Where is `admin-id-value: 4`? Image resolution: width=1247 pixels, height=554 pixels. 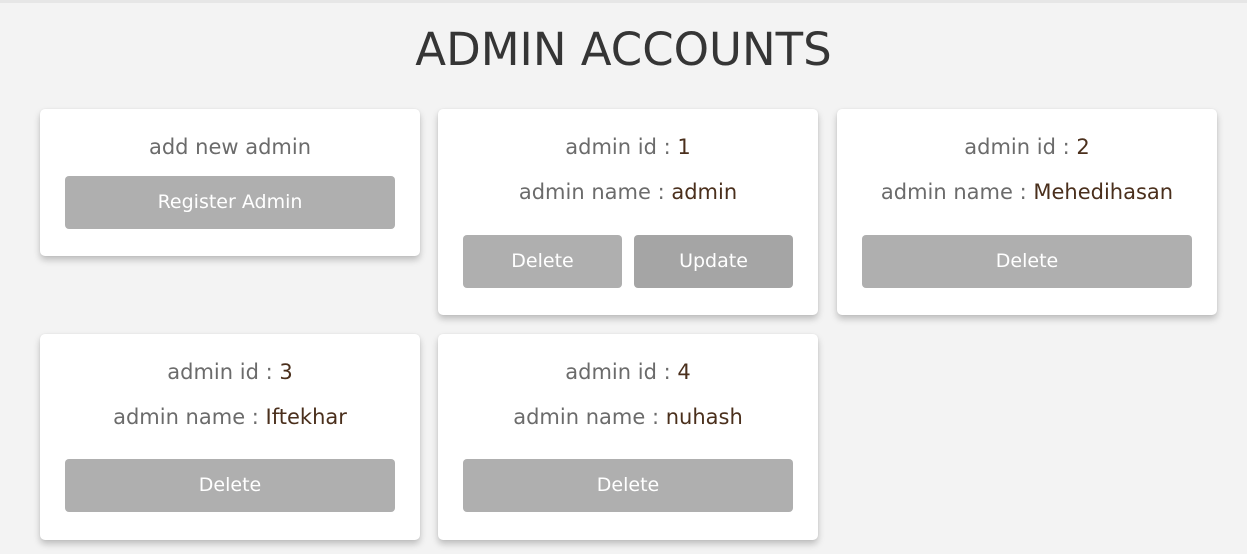
admin-id-value: 4 is located at coordinates (684, 372).